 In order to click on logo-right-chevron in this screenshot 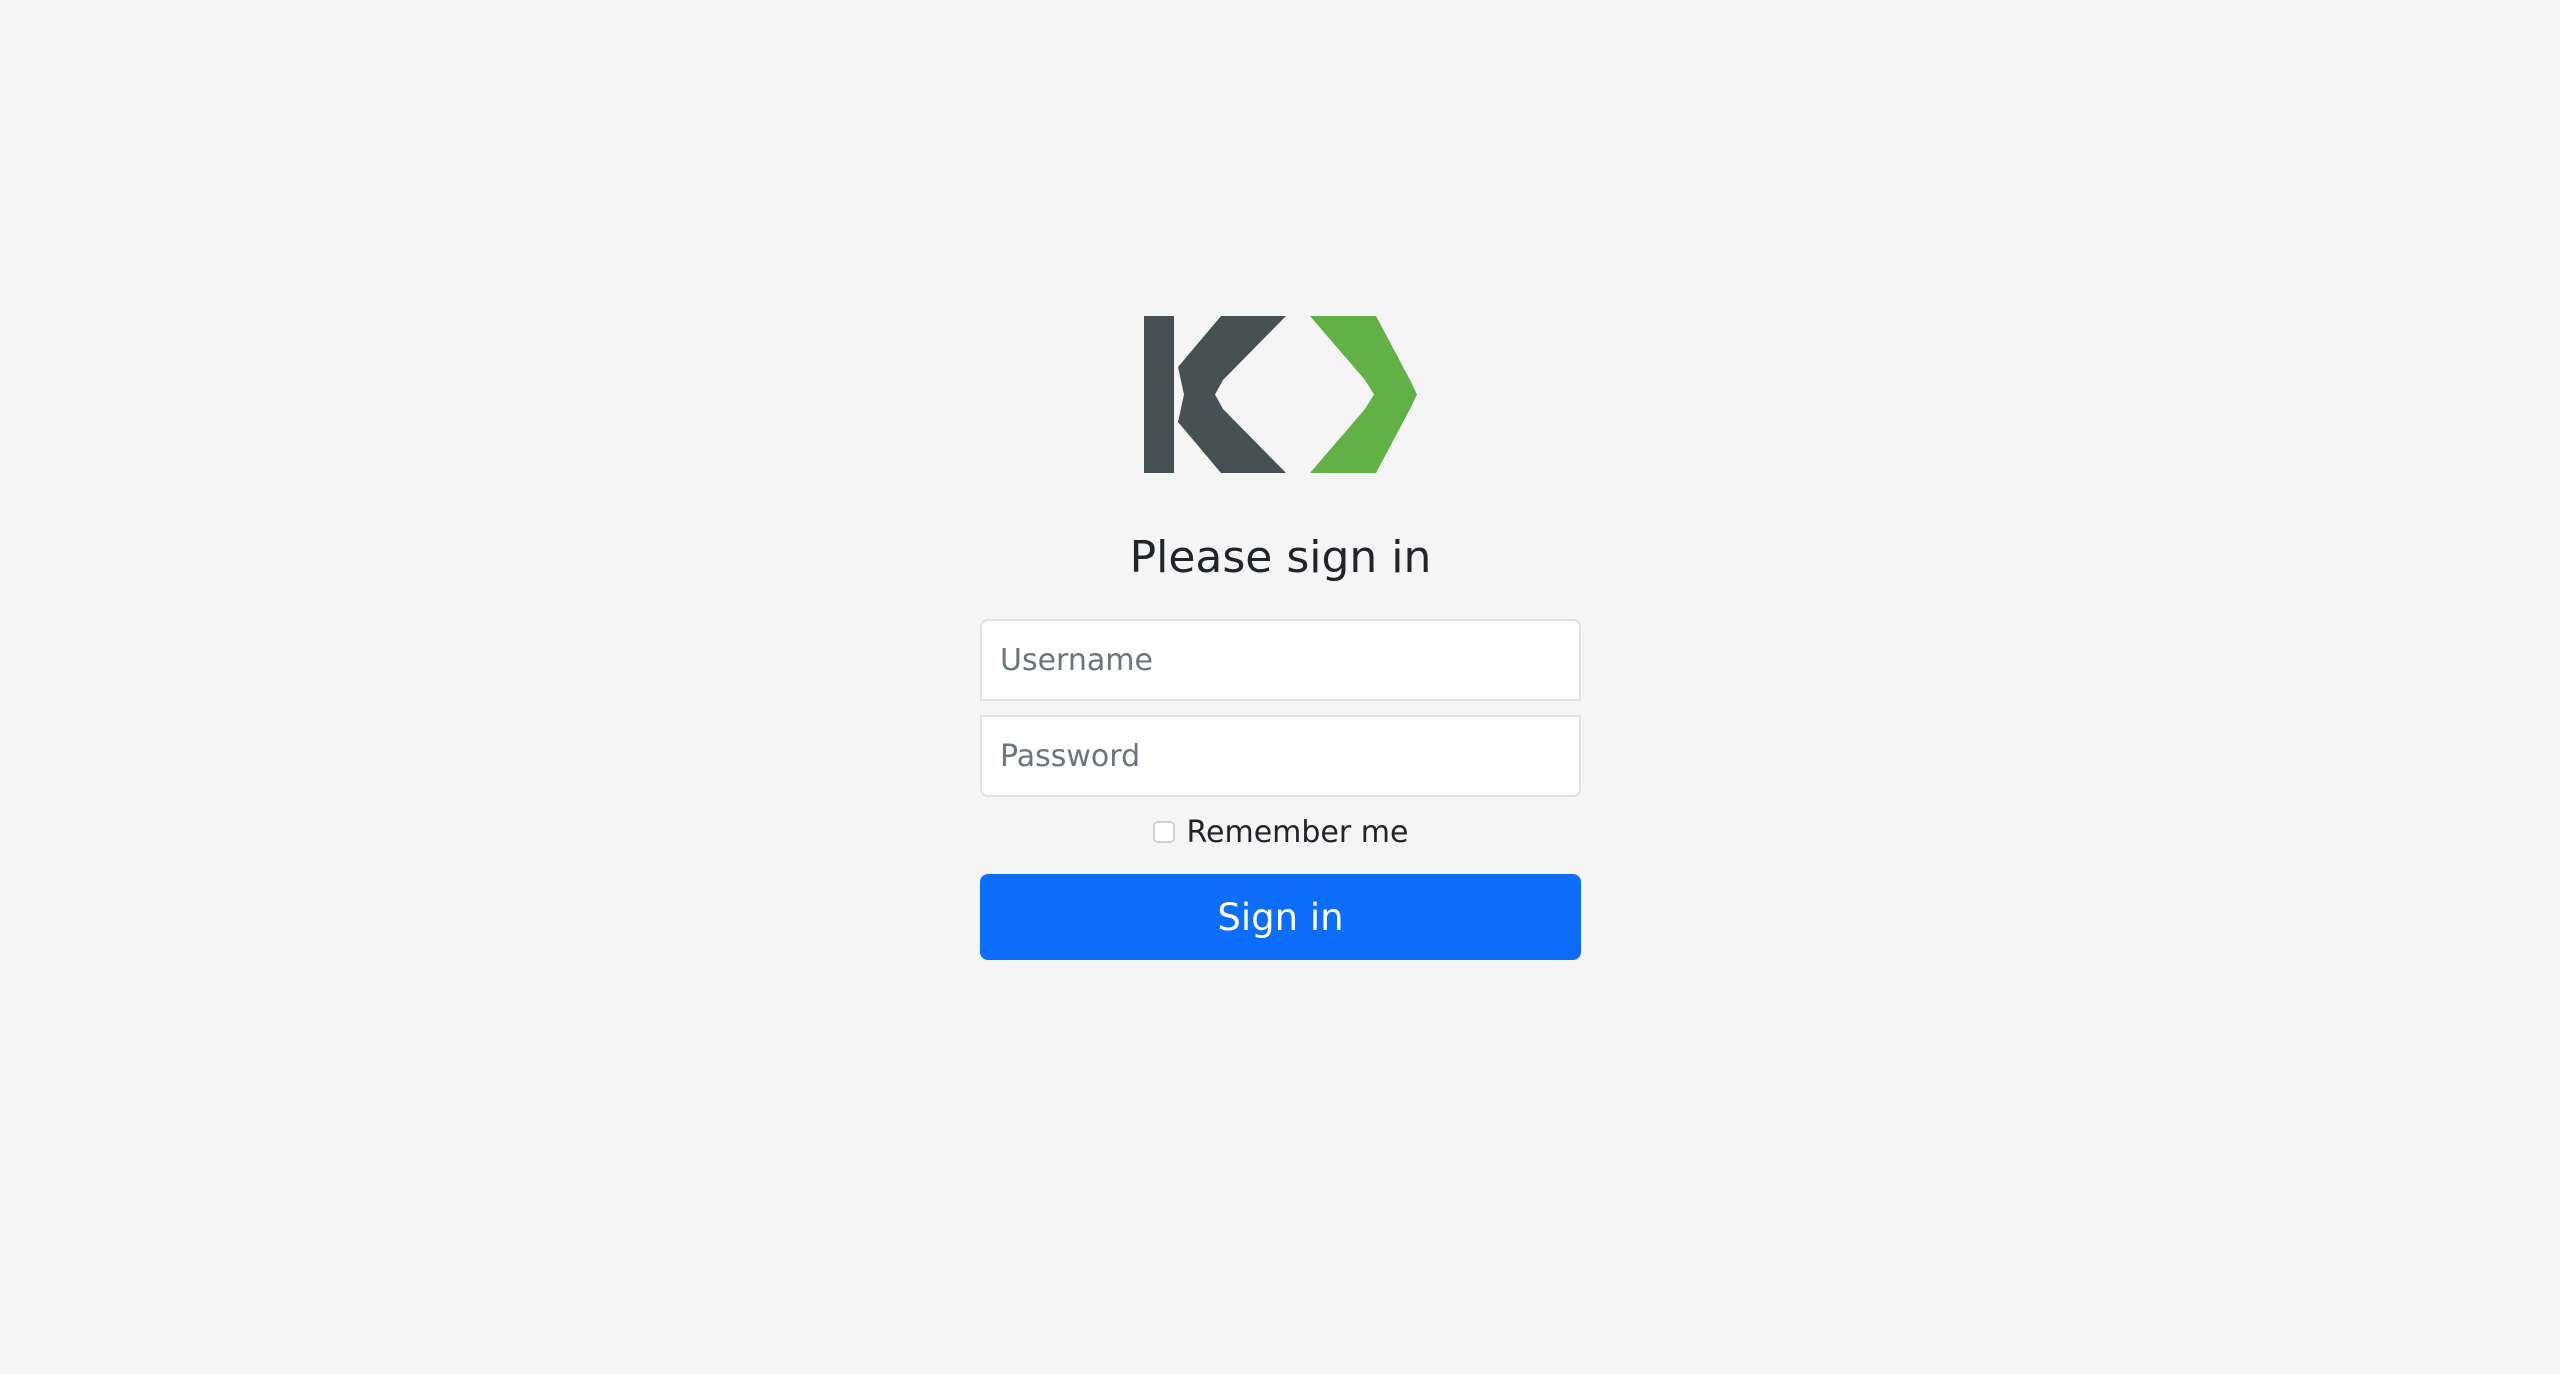, I will do `click(1363, 394)`.